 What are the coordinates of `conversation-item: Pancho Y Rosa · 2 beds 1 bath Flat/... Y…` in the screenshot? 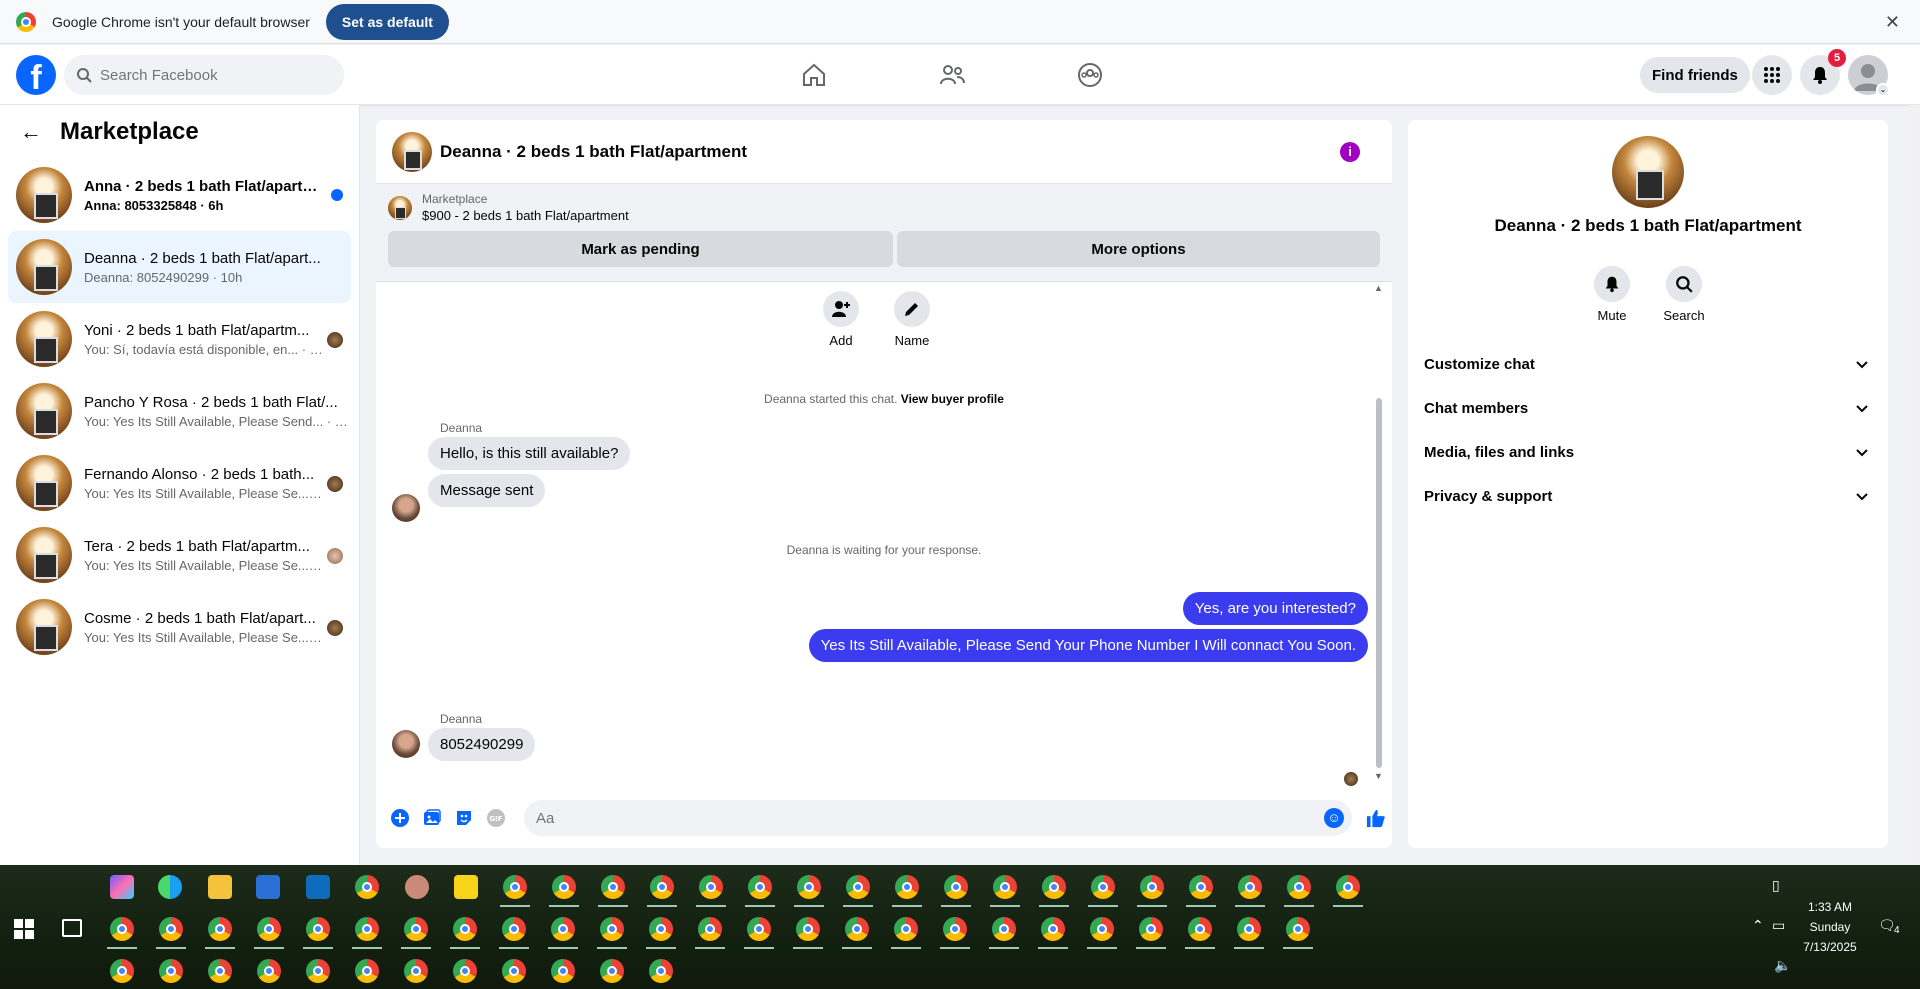 It's located at (179, 411).